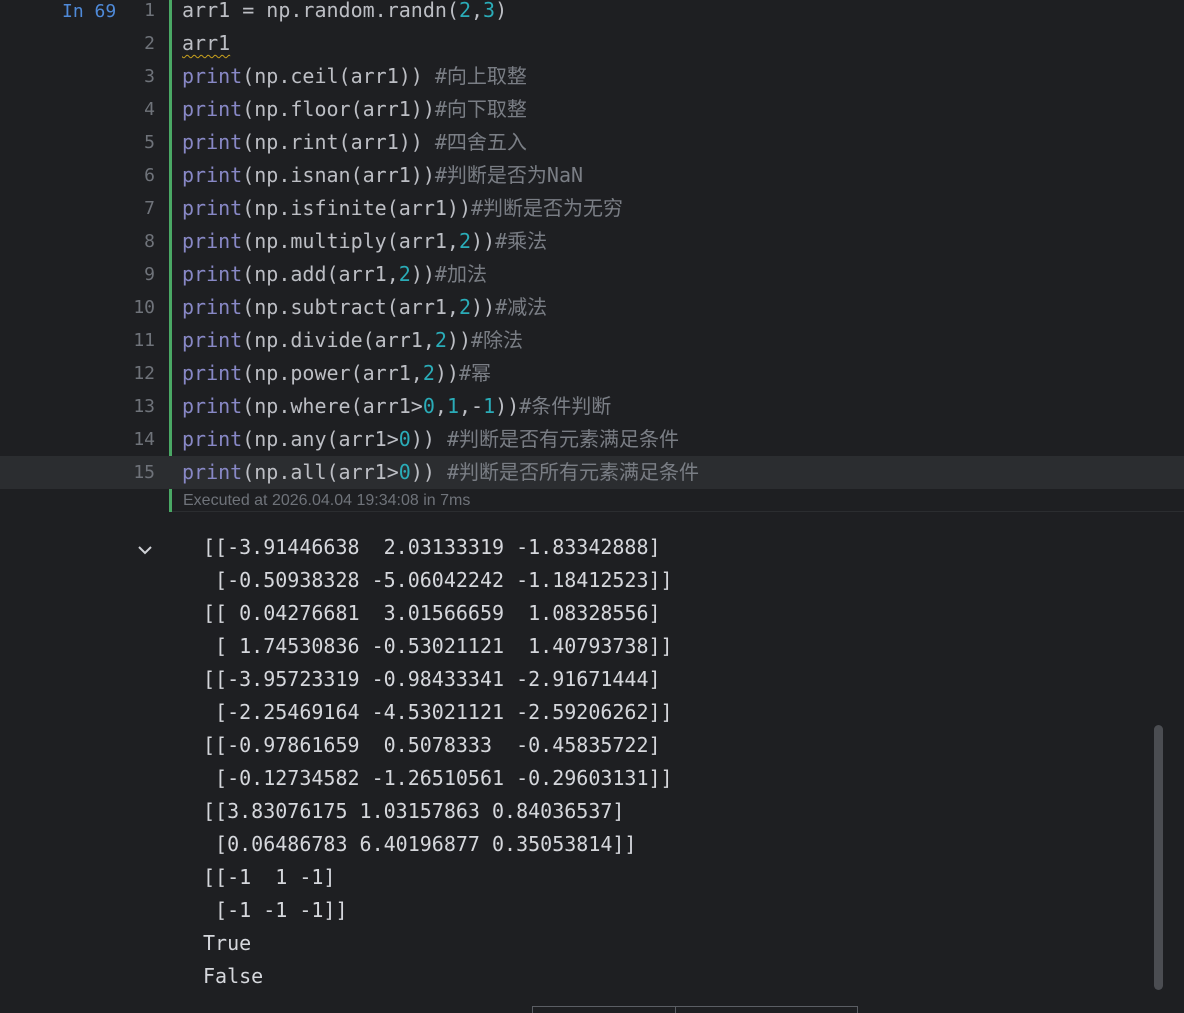 This screenshot has width=1184, height=1013. Describe the element at coordinates (432, 547) in the screenshot. I see `output-line: [[-3.91446638 2.03133319 -1.83342888]` at that location.